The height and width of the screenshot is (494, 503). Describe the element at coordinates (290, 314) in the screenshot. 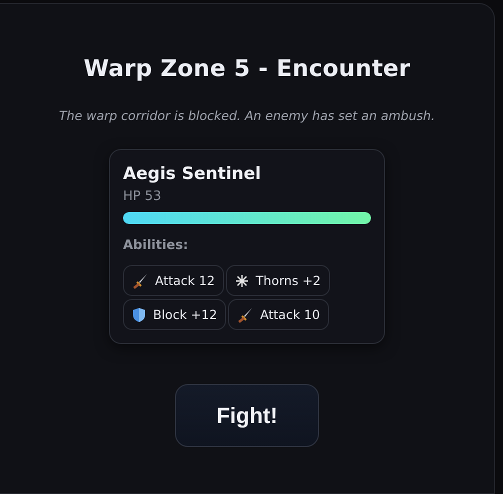

I see `ability-label: Attack 10` at that location.